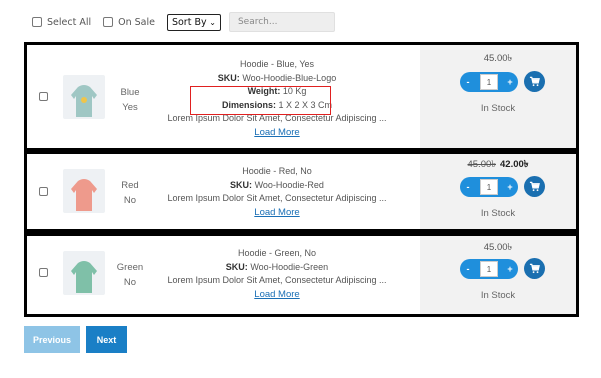 The width and height of the screenshot is (601, 378). Describe the element at coordinates (106, 339) in the screenshot. I see `next-button: Next` at that location.